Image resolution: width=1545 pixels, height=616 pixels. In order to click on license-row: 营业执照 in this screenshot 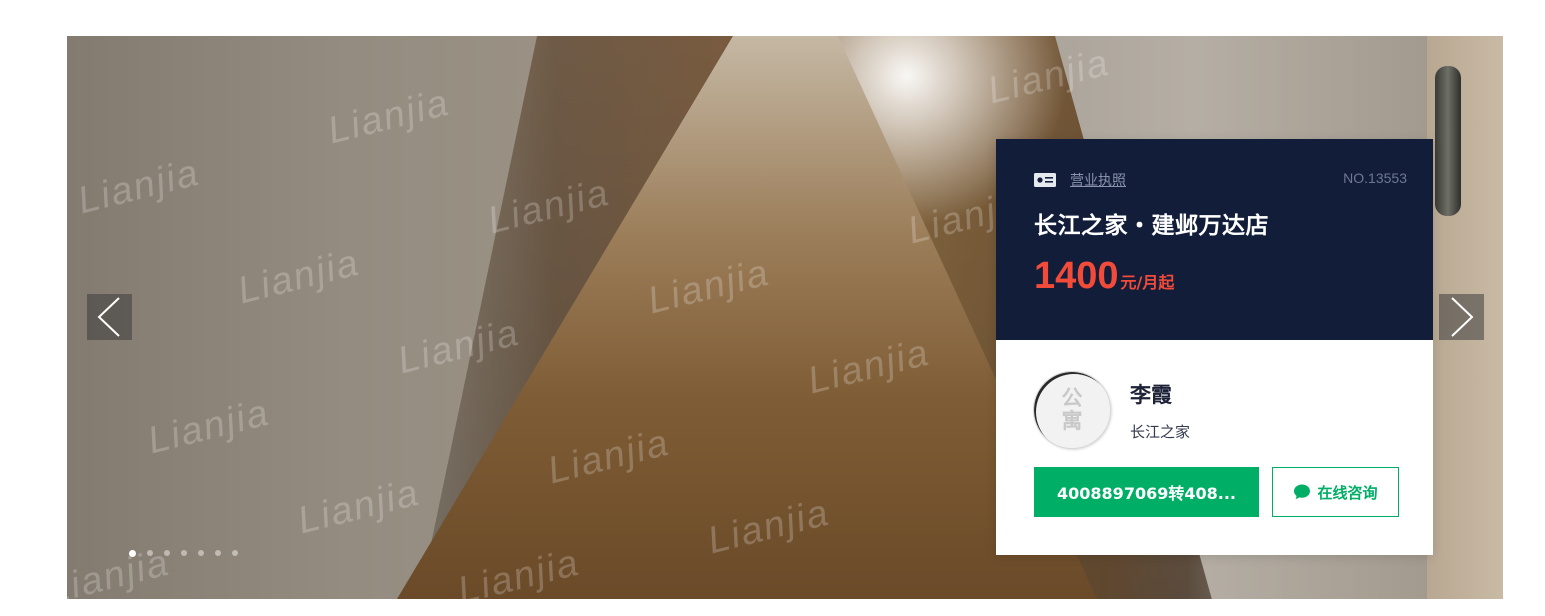, I will do `click(1080, 180)`.